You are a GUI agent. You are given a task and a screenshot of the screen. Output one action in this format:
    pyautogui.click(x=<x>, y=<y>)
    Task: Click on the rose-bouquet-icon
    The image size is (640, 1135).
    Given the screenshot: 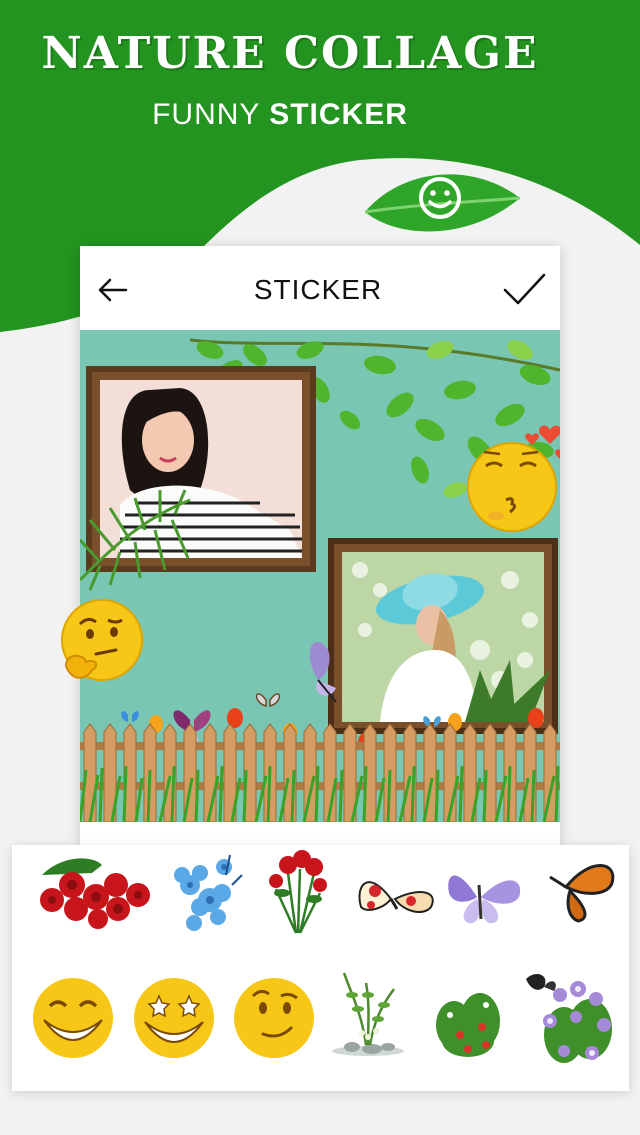 What is the action you would take?
    pyautogui.click(x=298, y=892)
    